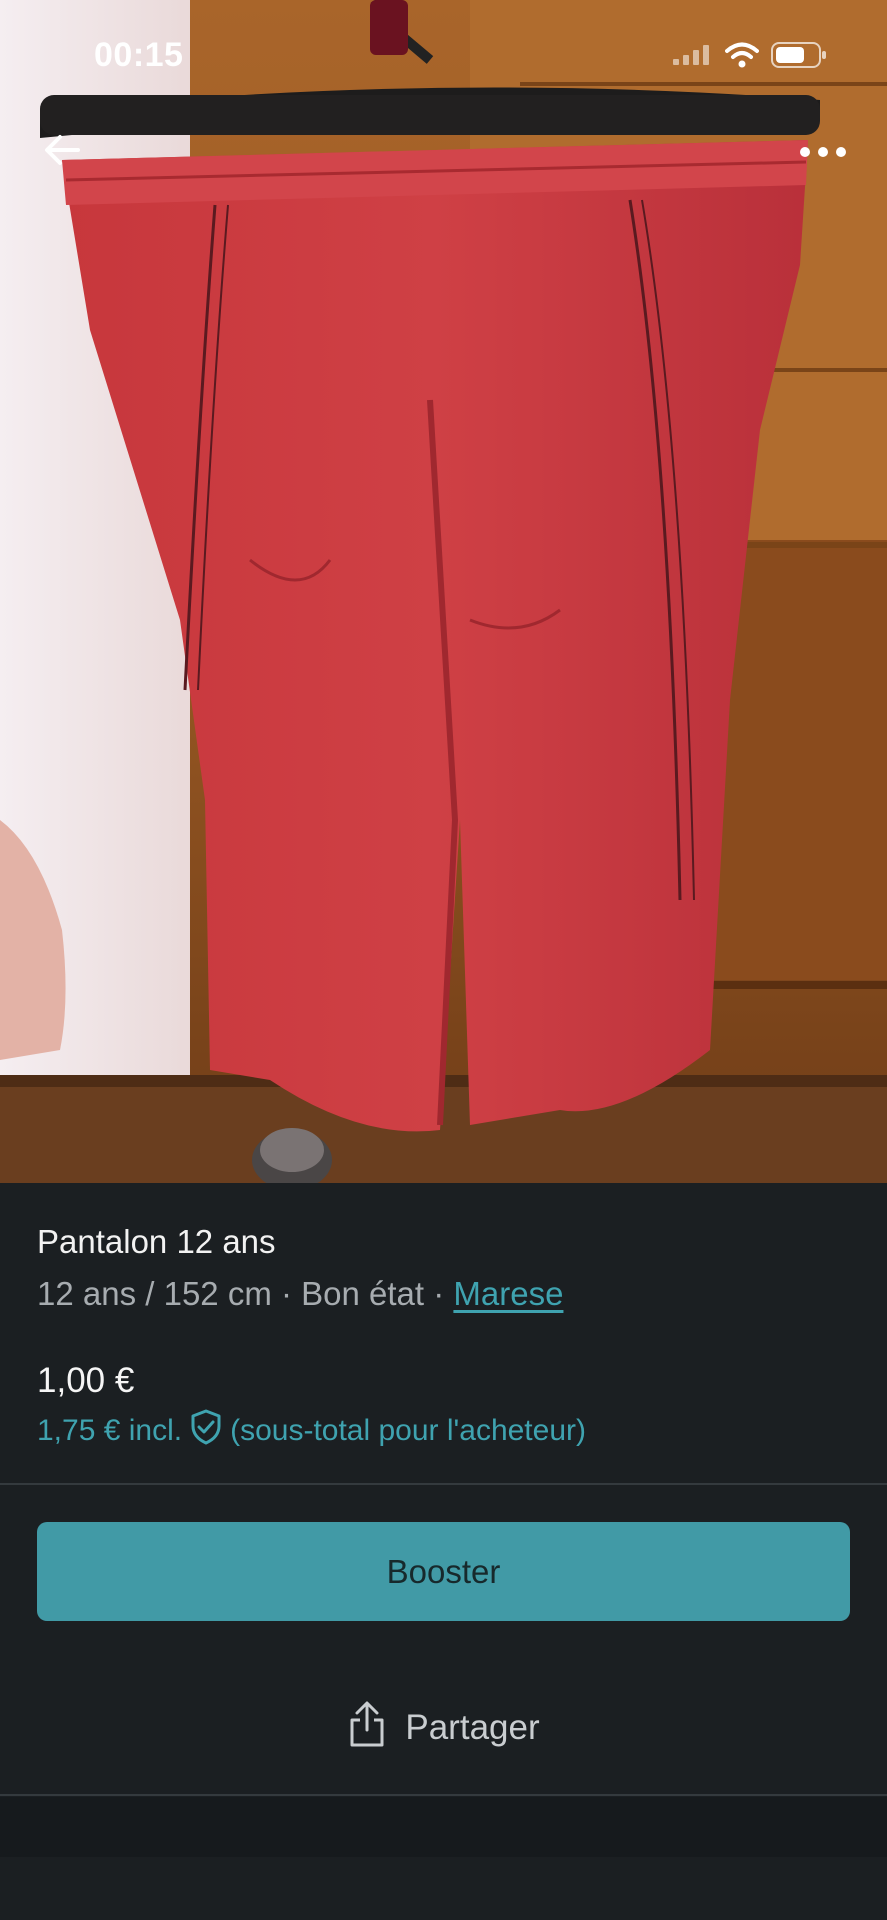  What do you see at coordinates (408, 1430) in the screenshot?
I see `price-note: (sous-total pour l'acheteur)` at bounding box center [408, 1430].